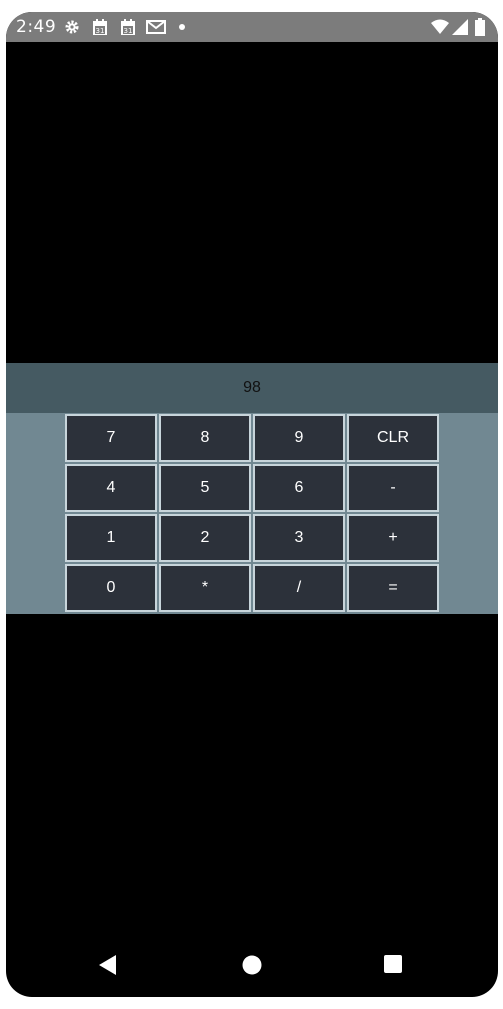 The image size is (503, 1009). What do you see at coordinates (205, 588) in the screenshot?
I see `key-multiply: *` at bounding box center [205, 588].